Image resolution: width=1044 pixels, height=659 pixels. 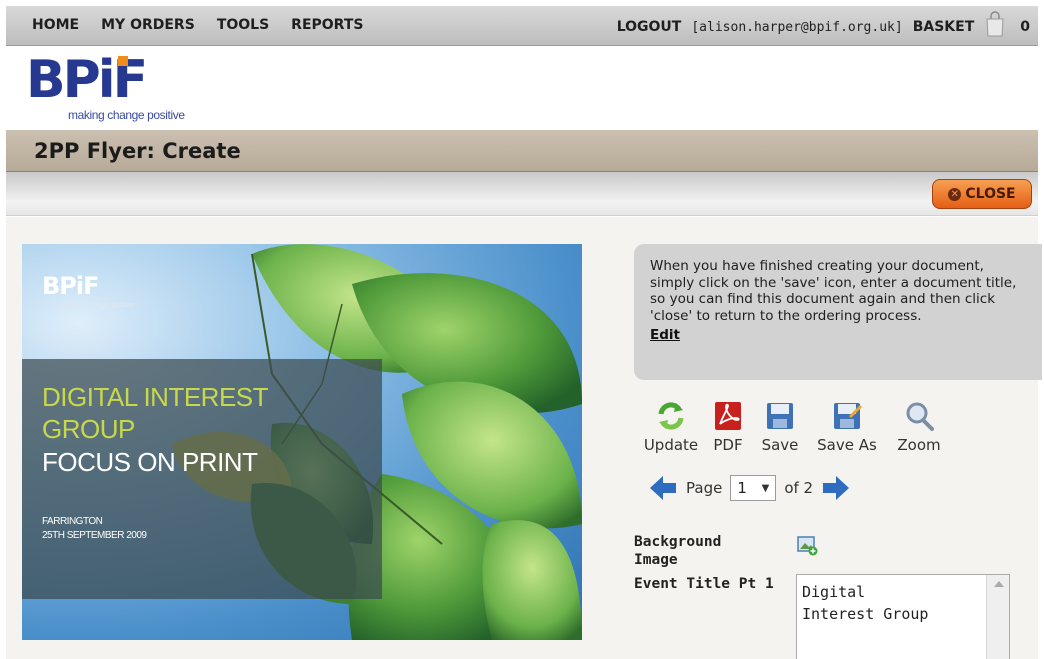 What do you see at coordinates (995, 24) in the screenshot?
I see `basket-icon` at bounding box center [995, 24].